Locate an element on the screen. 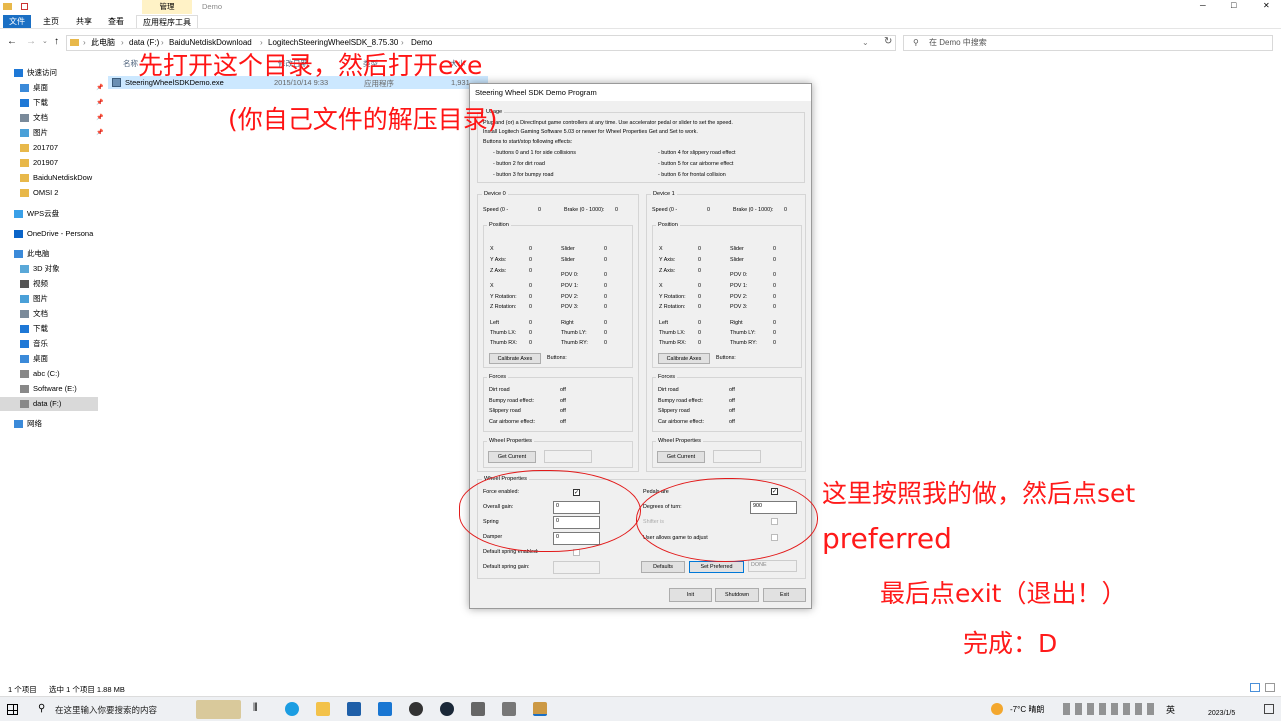  default-spring-gain-field is located at coordinates (576, 567).